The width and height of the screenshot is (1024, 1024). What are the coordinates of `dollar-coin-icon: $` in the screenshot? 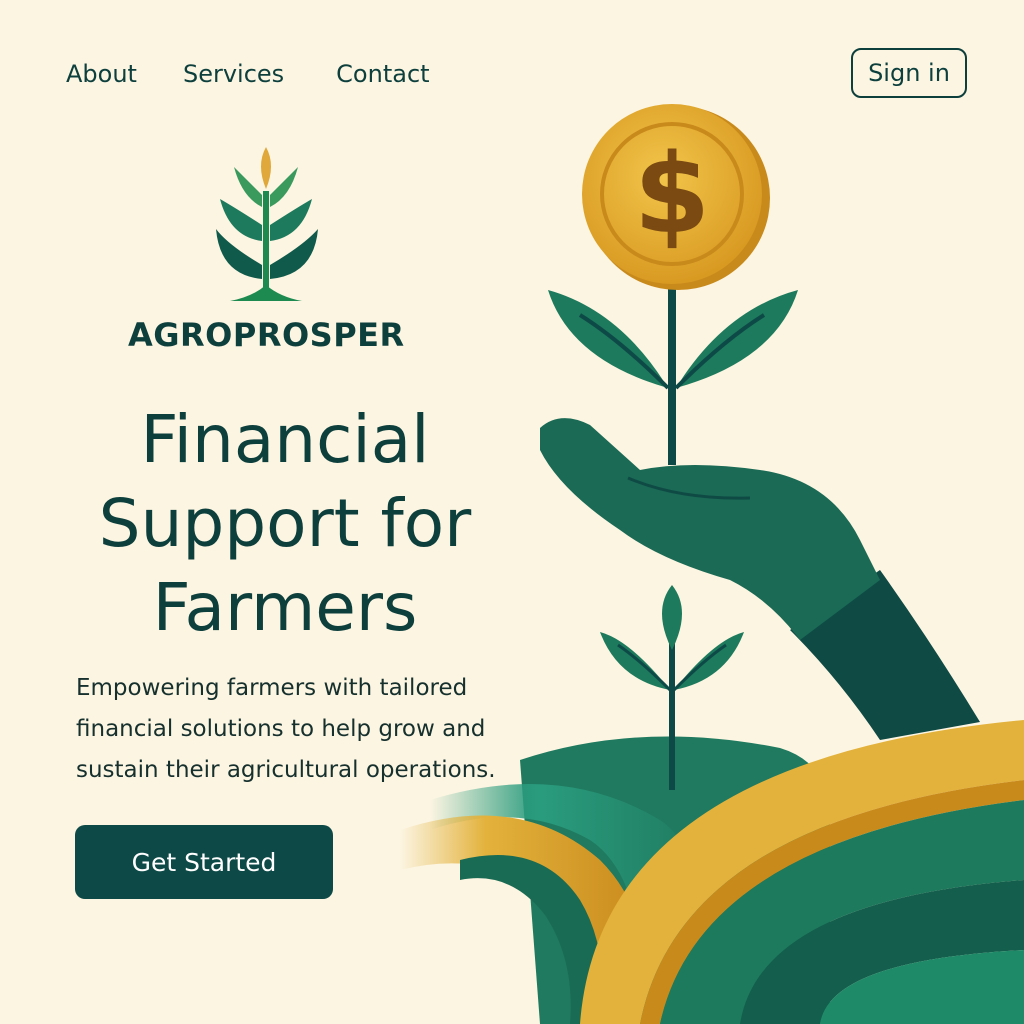 It's located at (676, 197).